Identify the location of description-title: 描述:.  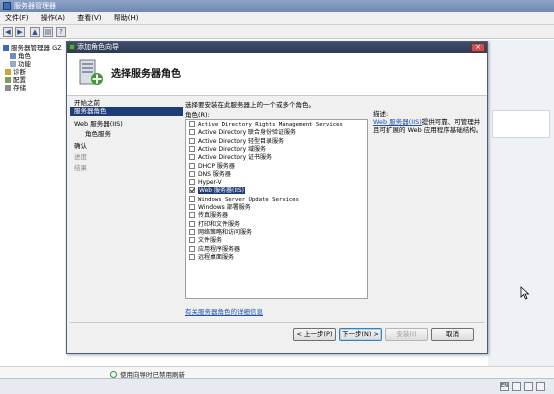
(381, 114).